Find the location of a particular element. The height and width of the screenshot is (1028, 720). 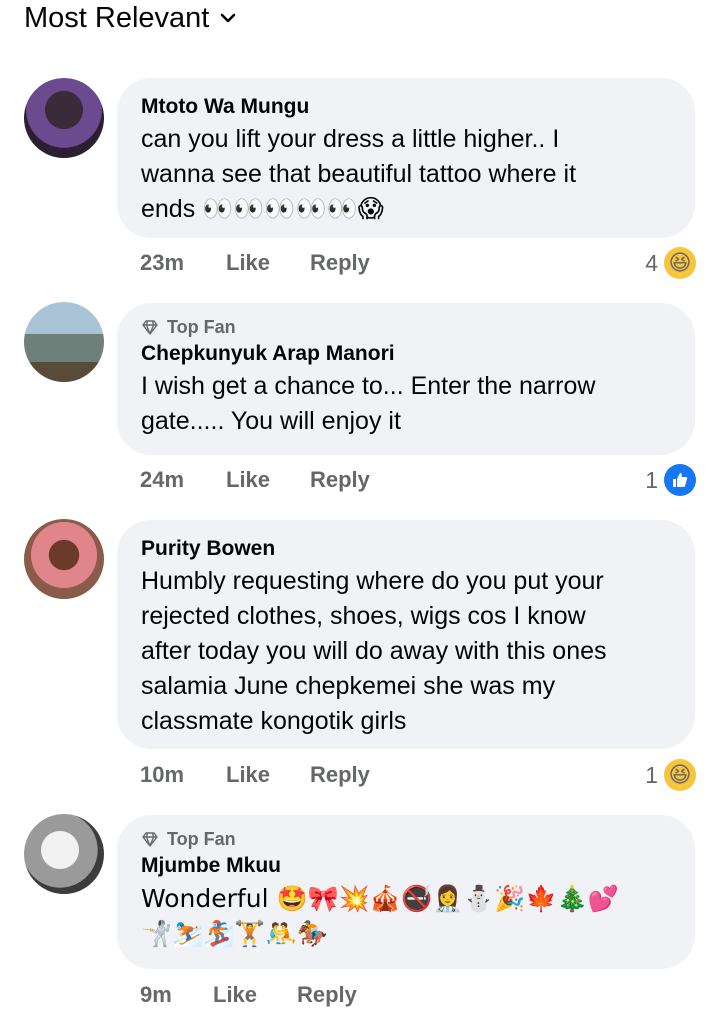

comment-time: 9m is located at coordinates (176, 995).